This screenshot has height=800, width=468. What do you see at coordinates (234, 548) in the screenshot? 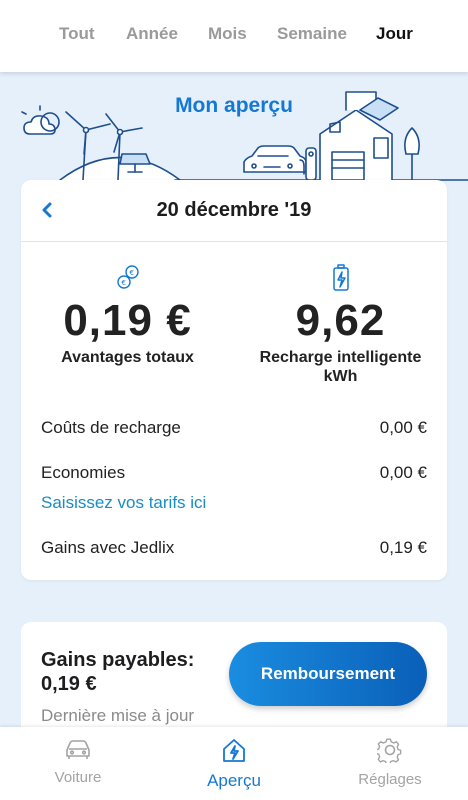
I see `jedlix-gains-row: Gains avec Jedlix 0,19 €` at bounding box center [234, 548].